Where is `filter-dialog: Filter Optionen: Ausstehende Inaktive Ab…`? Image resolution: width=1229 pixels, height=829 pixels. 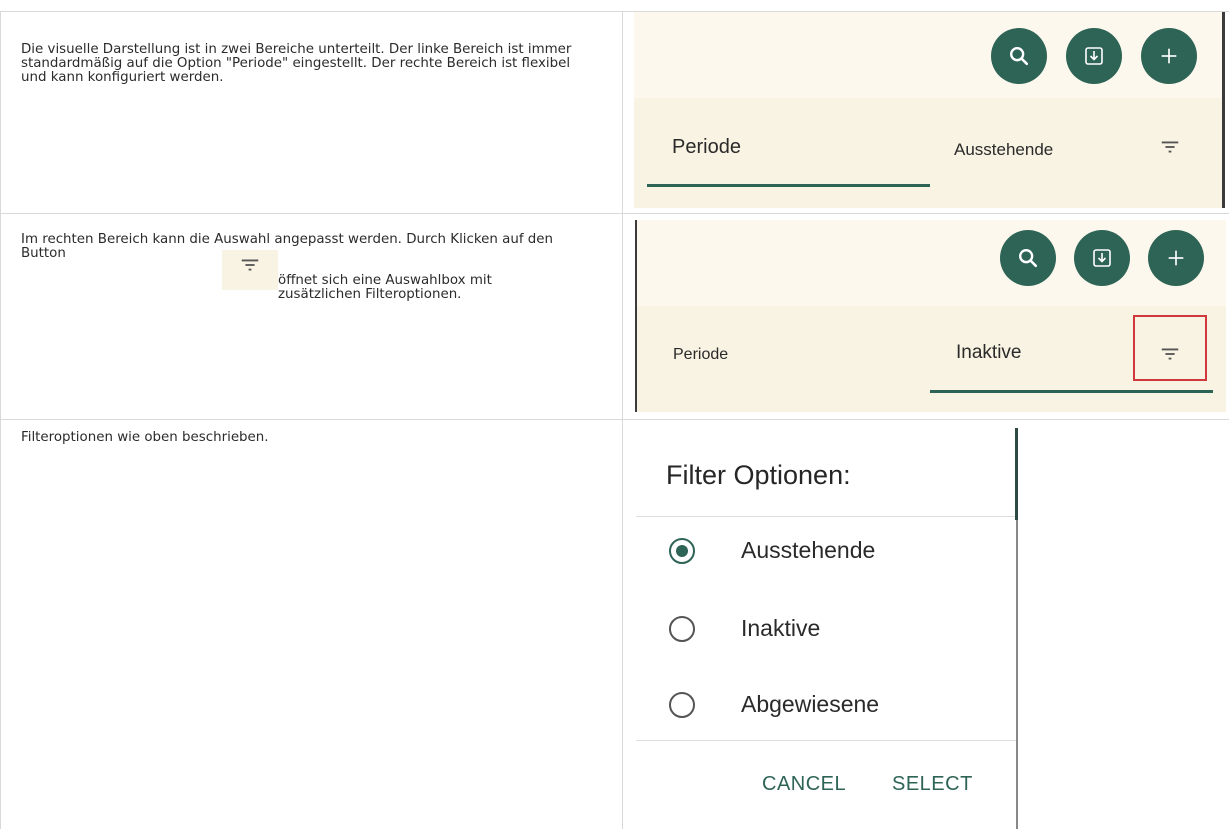 filter-dialog: Filter Optionen: Ausstehende Inaktive Ab… is located at coordinates (826, 629).